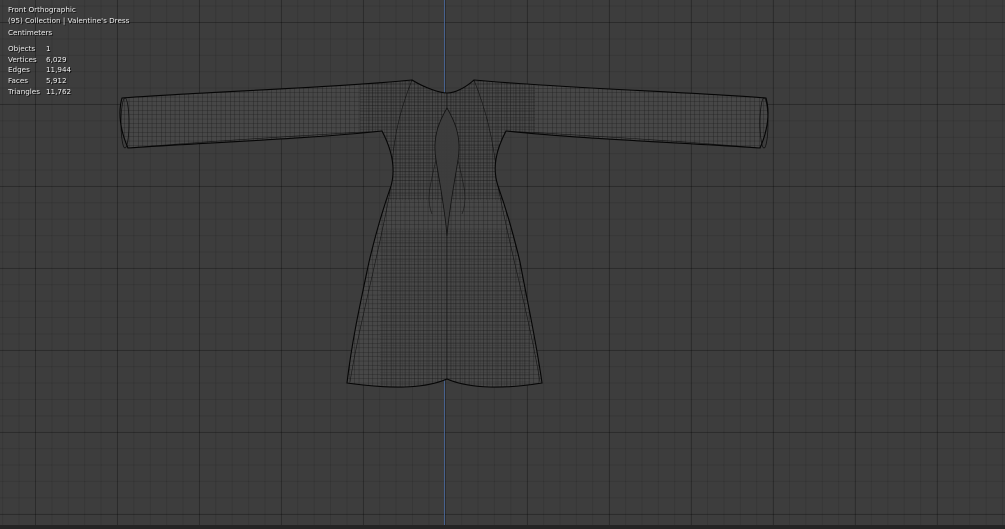 The height and width of the screenshot is (529, 1005). What do you see at coordinates (69, 21) in the screenshot?
I see `collection-info: (95) Collection | Valentine's Dress` at bounding box center [69, 21].